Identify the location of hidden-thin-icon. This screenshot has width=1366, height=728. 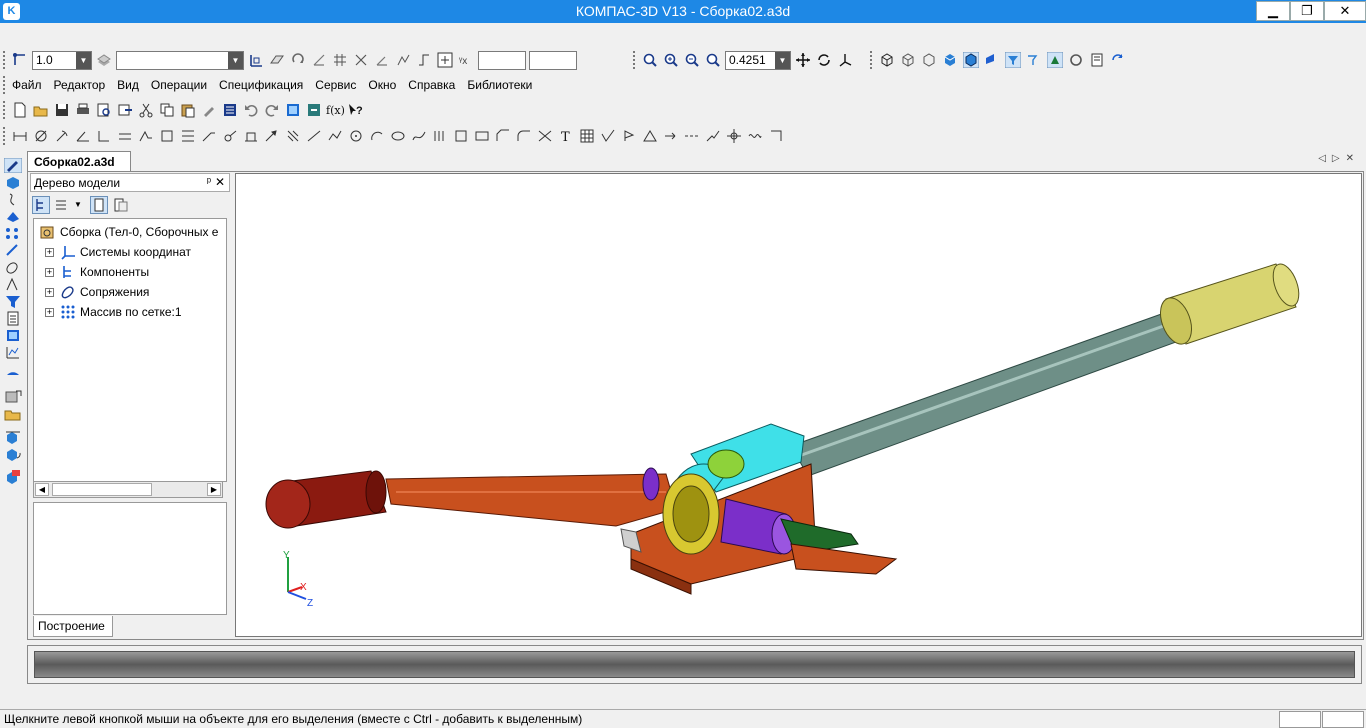
(929, 60).